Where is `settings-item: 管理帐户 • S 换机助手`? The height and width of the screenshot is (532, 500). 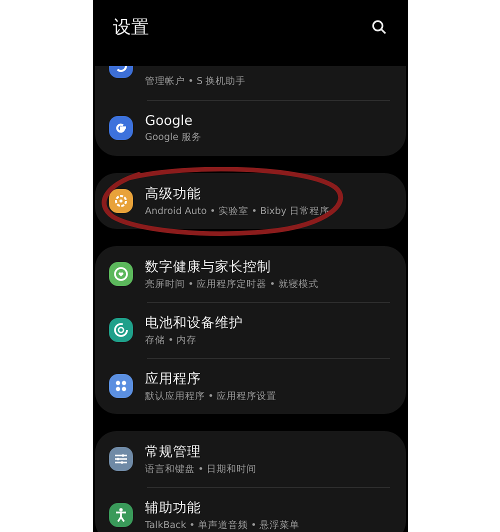 settings-item: 管理帐户 • S 换机助手 is located at coordinates (250, 83).